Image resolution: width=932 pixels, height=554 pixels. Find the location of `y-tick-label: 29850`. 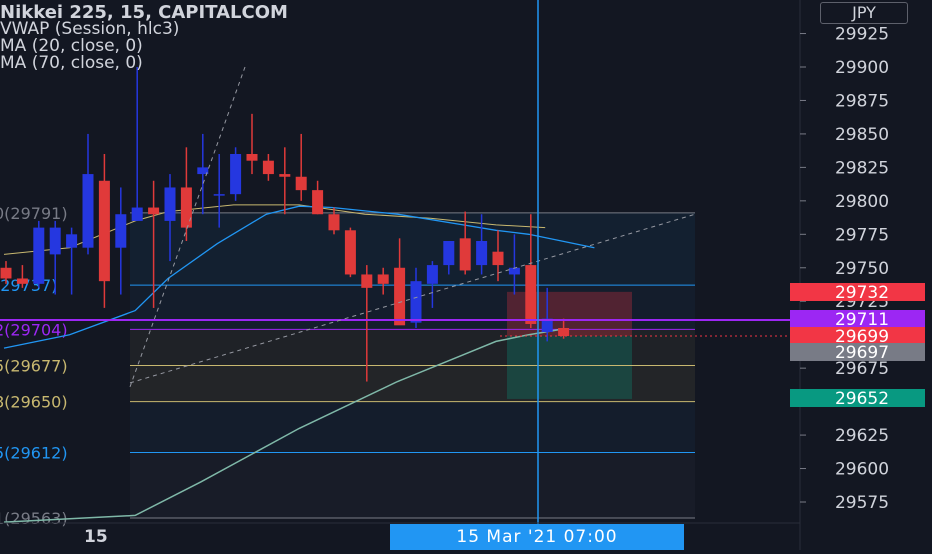

y-tick-label: 29850 is located at coordinates (862, 135).